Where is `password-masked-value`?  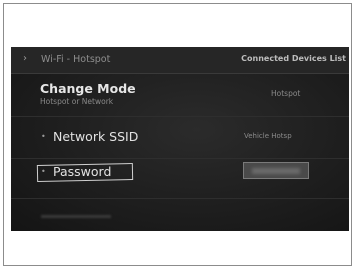 password-masked-value is located at coordinates (276, 171).